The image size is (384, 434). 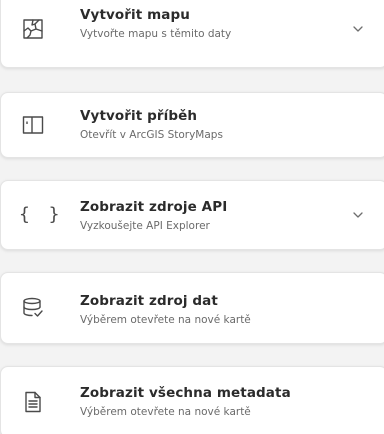 I want to click on view-data-source-subtitle: Výběrem otevřete na nové kartě, so click(x=165, y=320).